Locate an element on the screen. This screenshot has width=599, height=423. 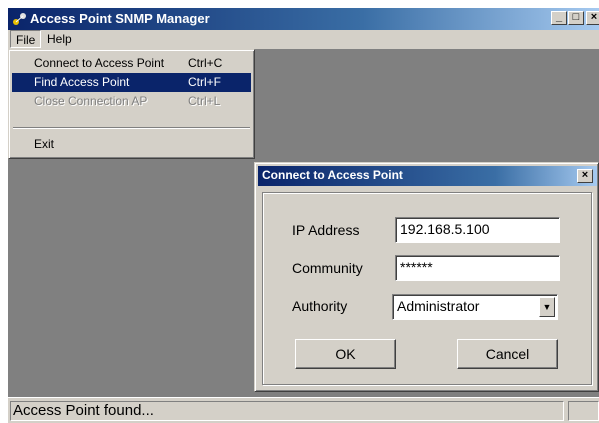
ok-button: OK is located at coordinates (345, 354).